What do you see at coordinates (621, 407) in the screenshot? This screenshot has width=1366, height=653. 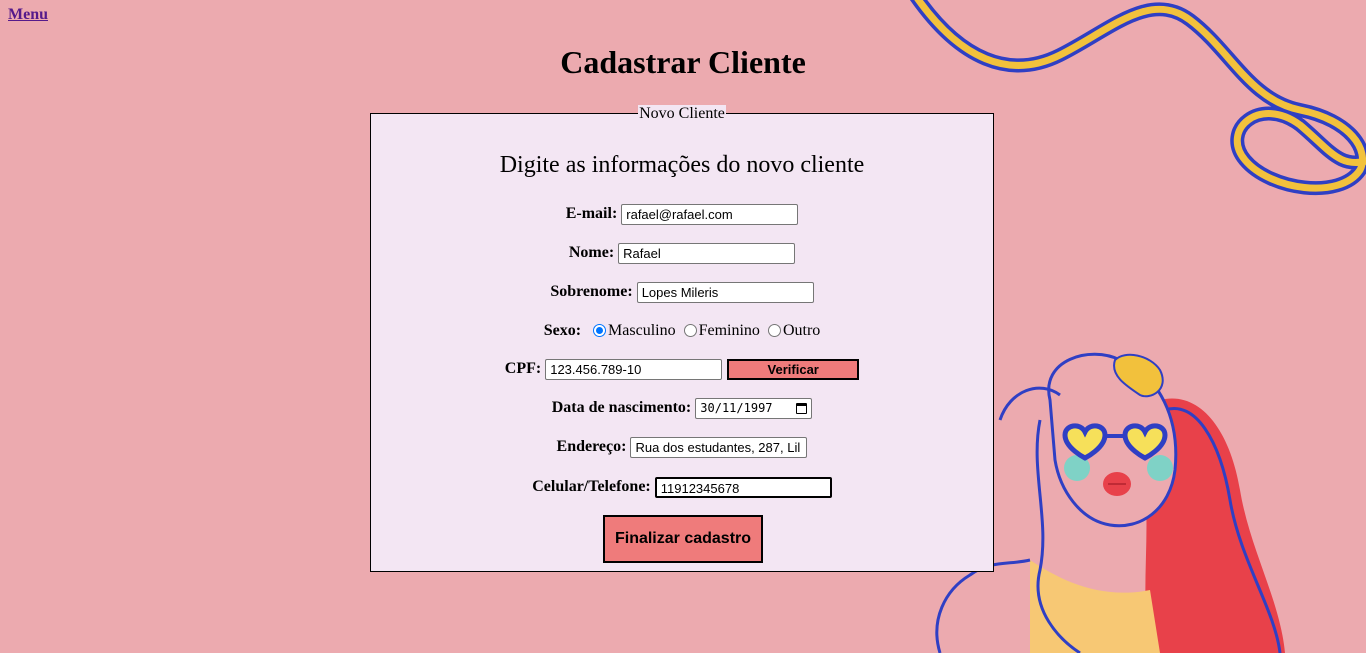 I see `nascimento-label: Data de nascimento:` at bounding box center [621, 407].